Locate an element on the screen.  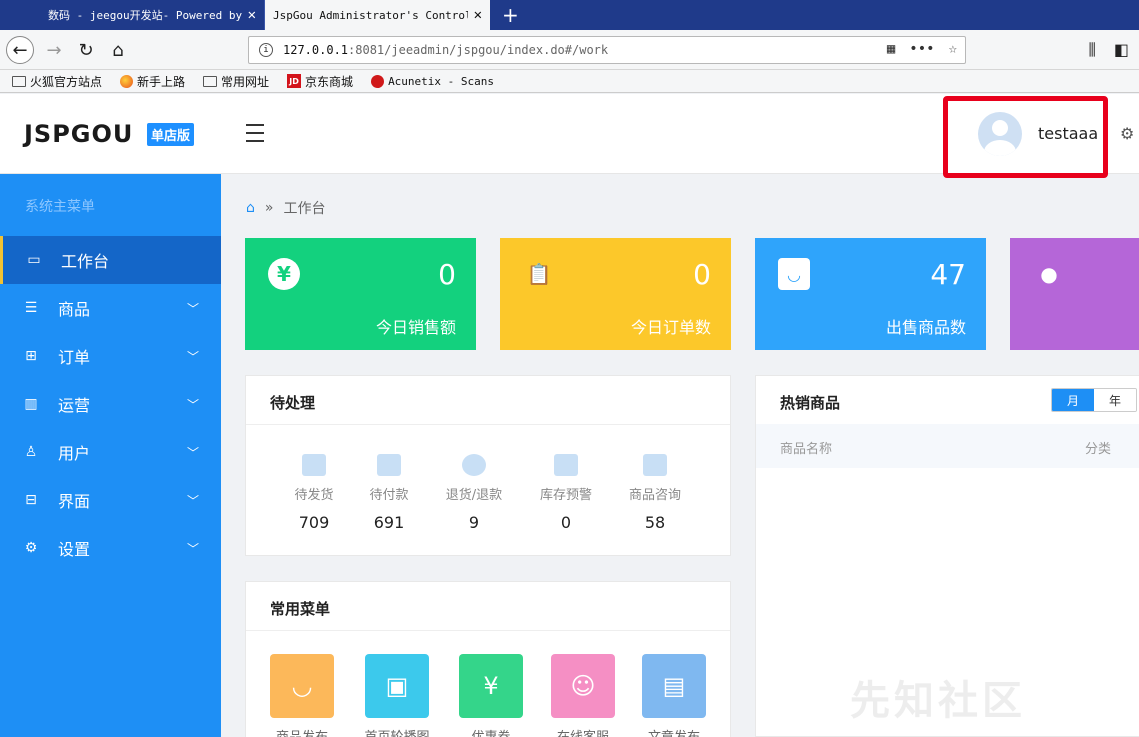
table-header: 商品名称 分类 is located at coordinates (947, 446).